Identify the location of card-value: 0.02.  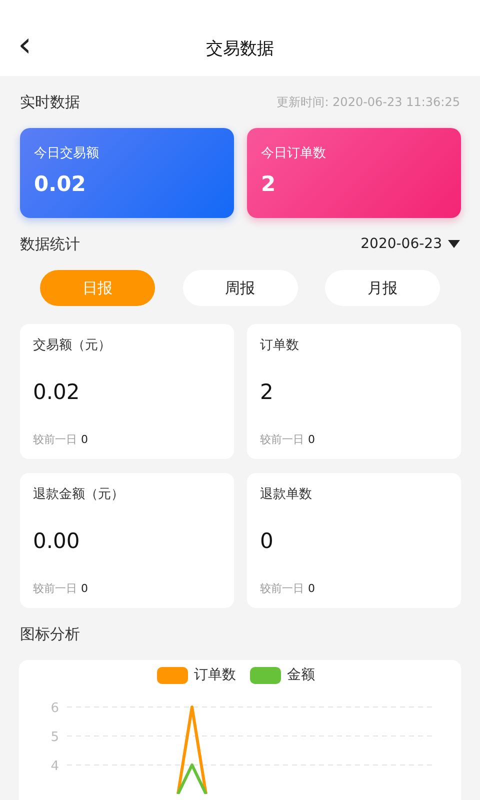
(60, 184).